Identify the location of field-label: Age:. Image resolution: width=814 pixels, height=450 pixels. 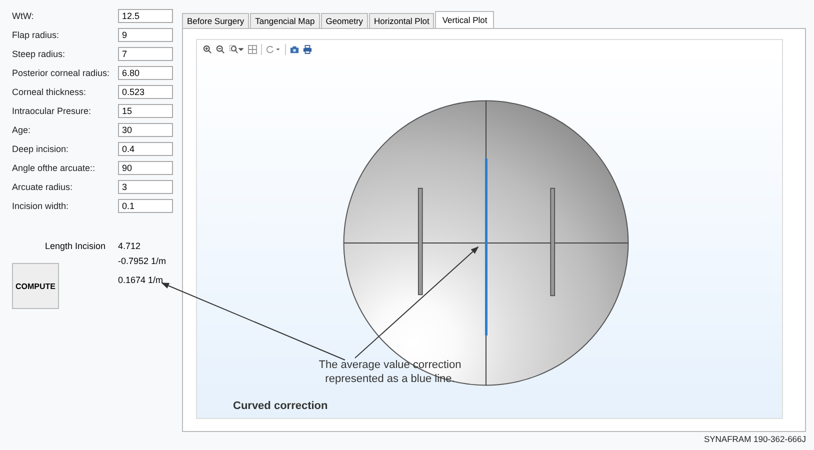
(22, 129).